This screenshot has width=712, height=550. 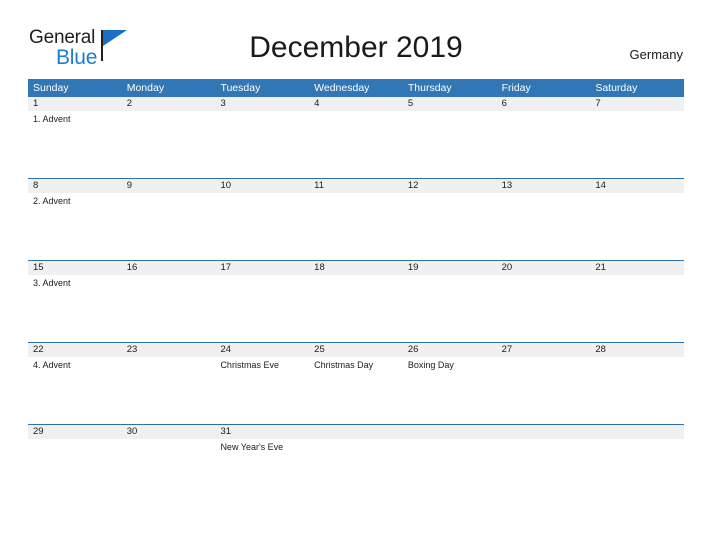 What do you see at coordinates (450, 104) in the screenshot?
I see `day-number: 5` at bounding box center [450, 104].